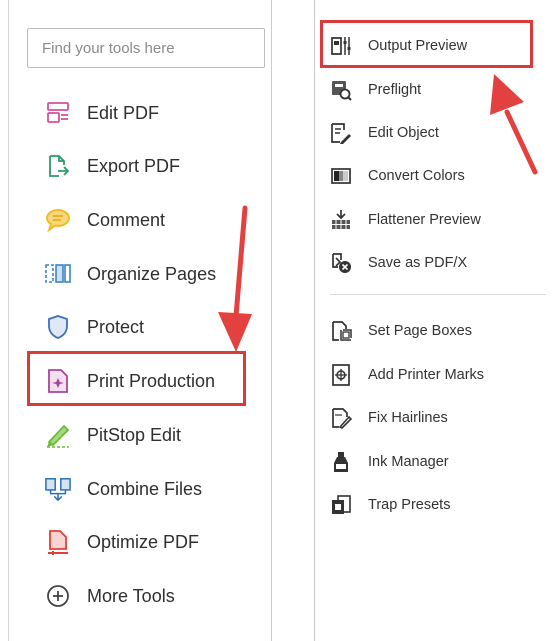 Image resolution: width=556 pixels, height=641 pixels. I want to click on arrow-to-print-production, so click(235, 278).